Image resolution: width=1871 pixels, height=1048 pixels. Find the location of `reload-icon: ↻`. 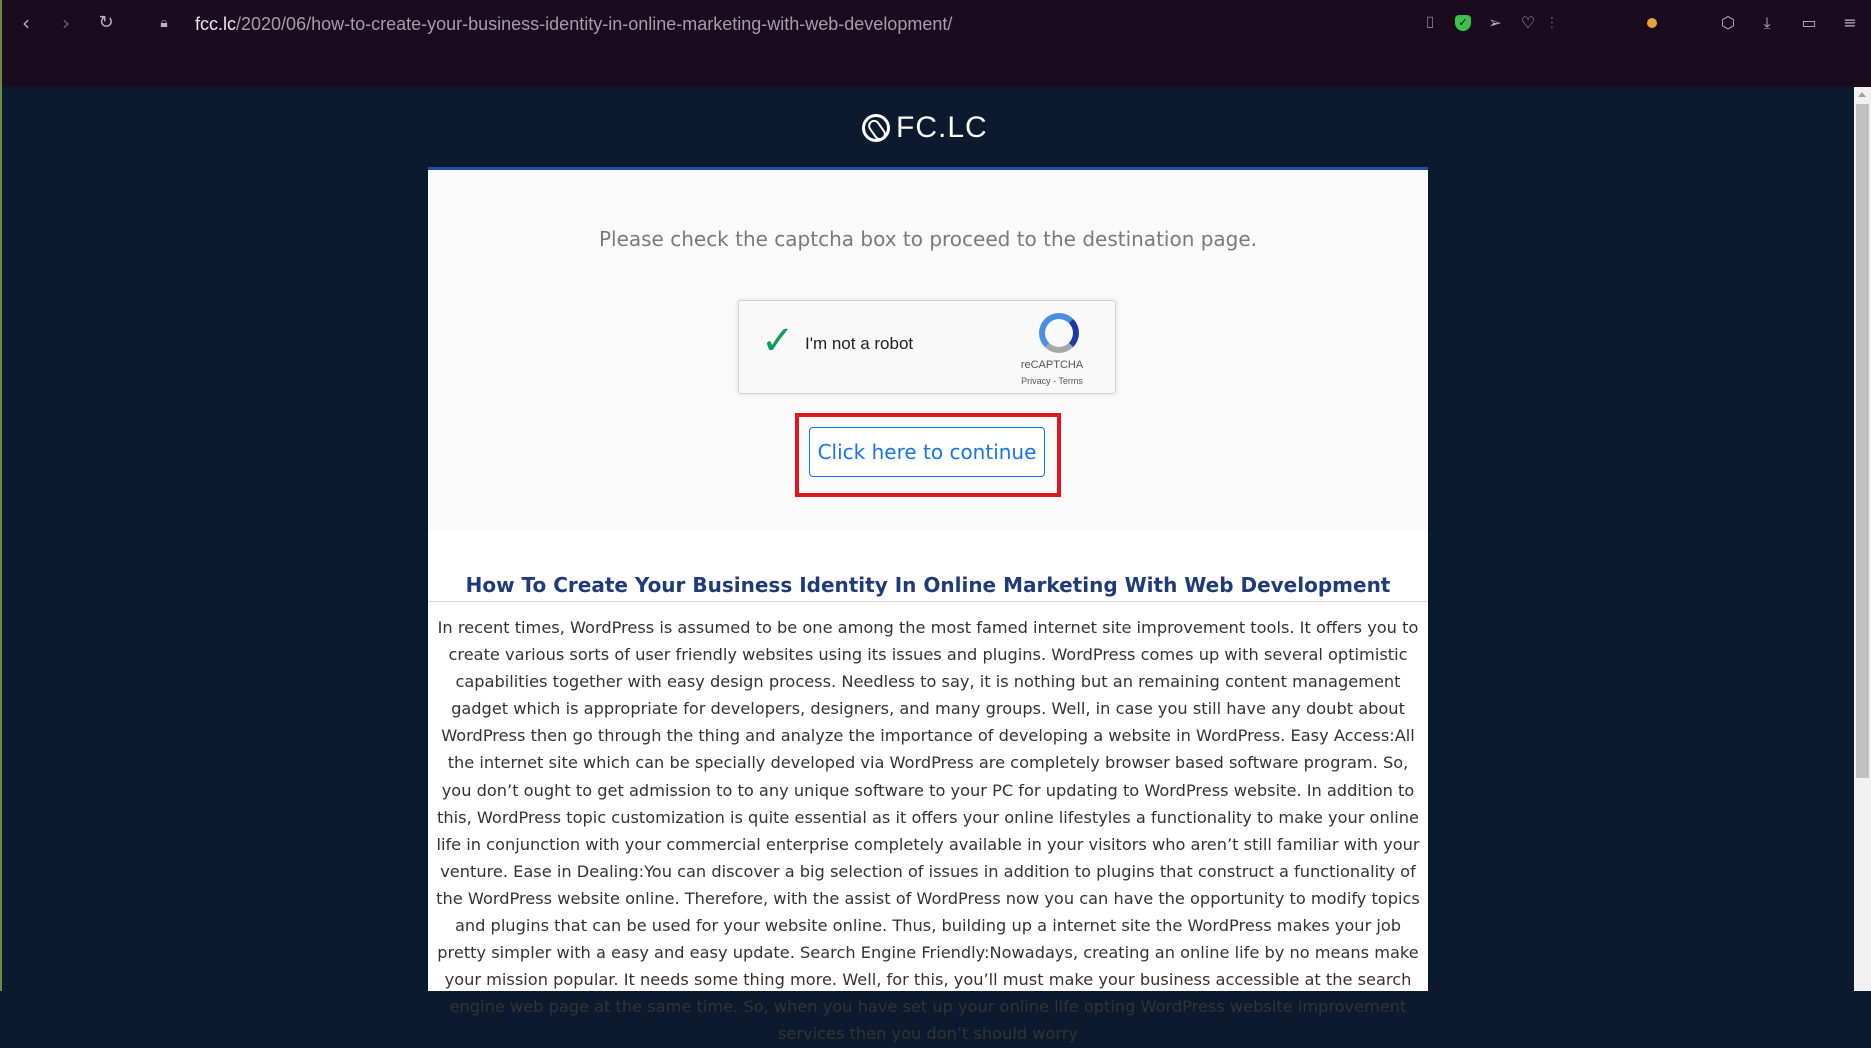

reload-icon: ↻ is located at coordinates (106, 23).